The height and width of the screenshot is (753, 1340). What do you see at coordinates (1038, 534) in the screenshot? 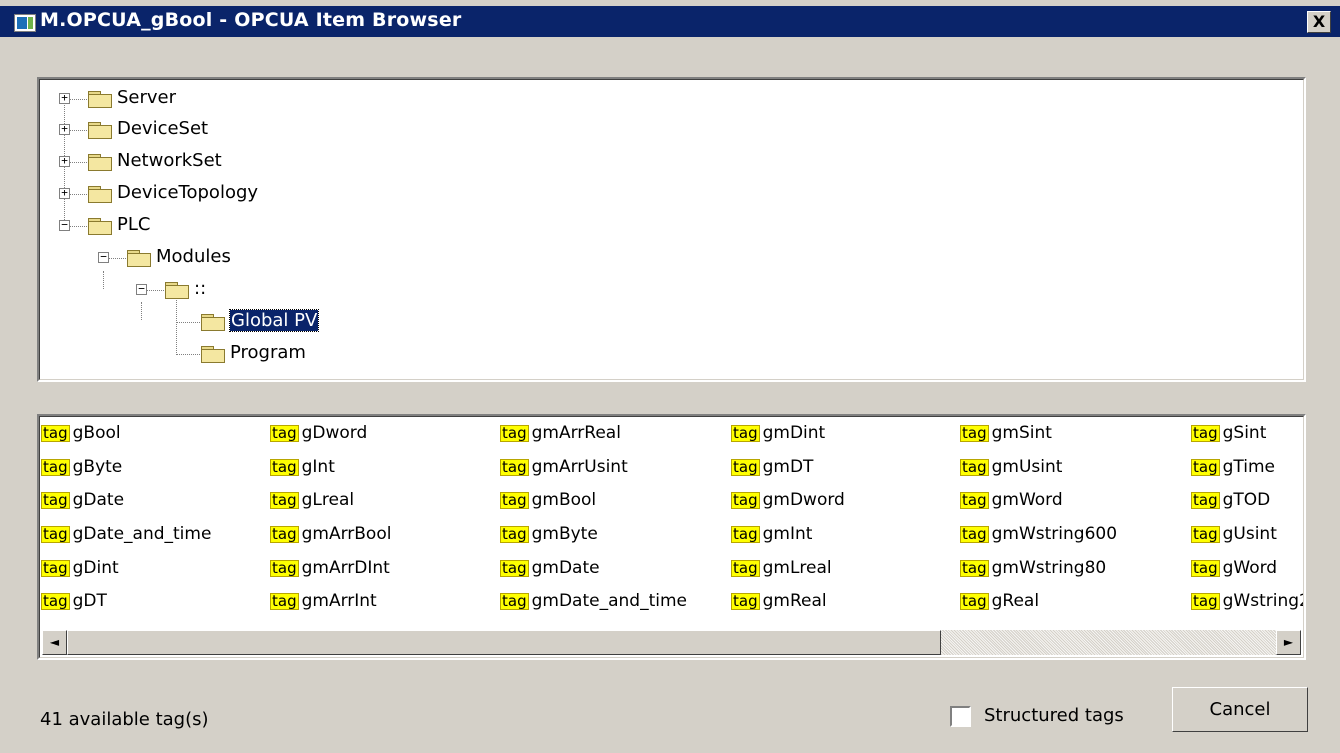
I see `tag-list-item: tag gmWstring600` at bounding box center [1038, 534].